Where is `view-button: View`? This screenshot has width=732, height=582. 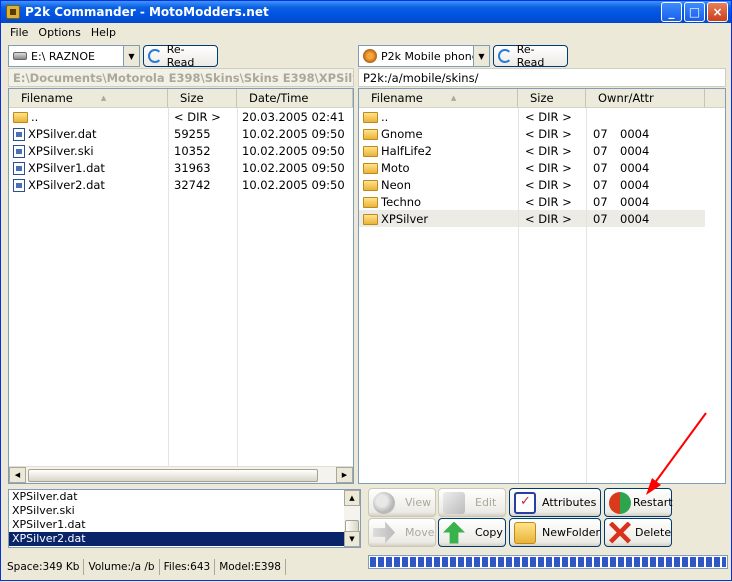 view-button: View is located at coordinates (402, 502).